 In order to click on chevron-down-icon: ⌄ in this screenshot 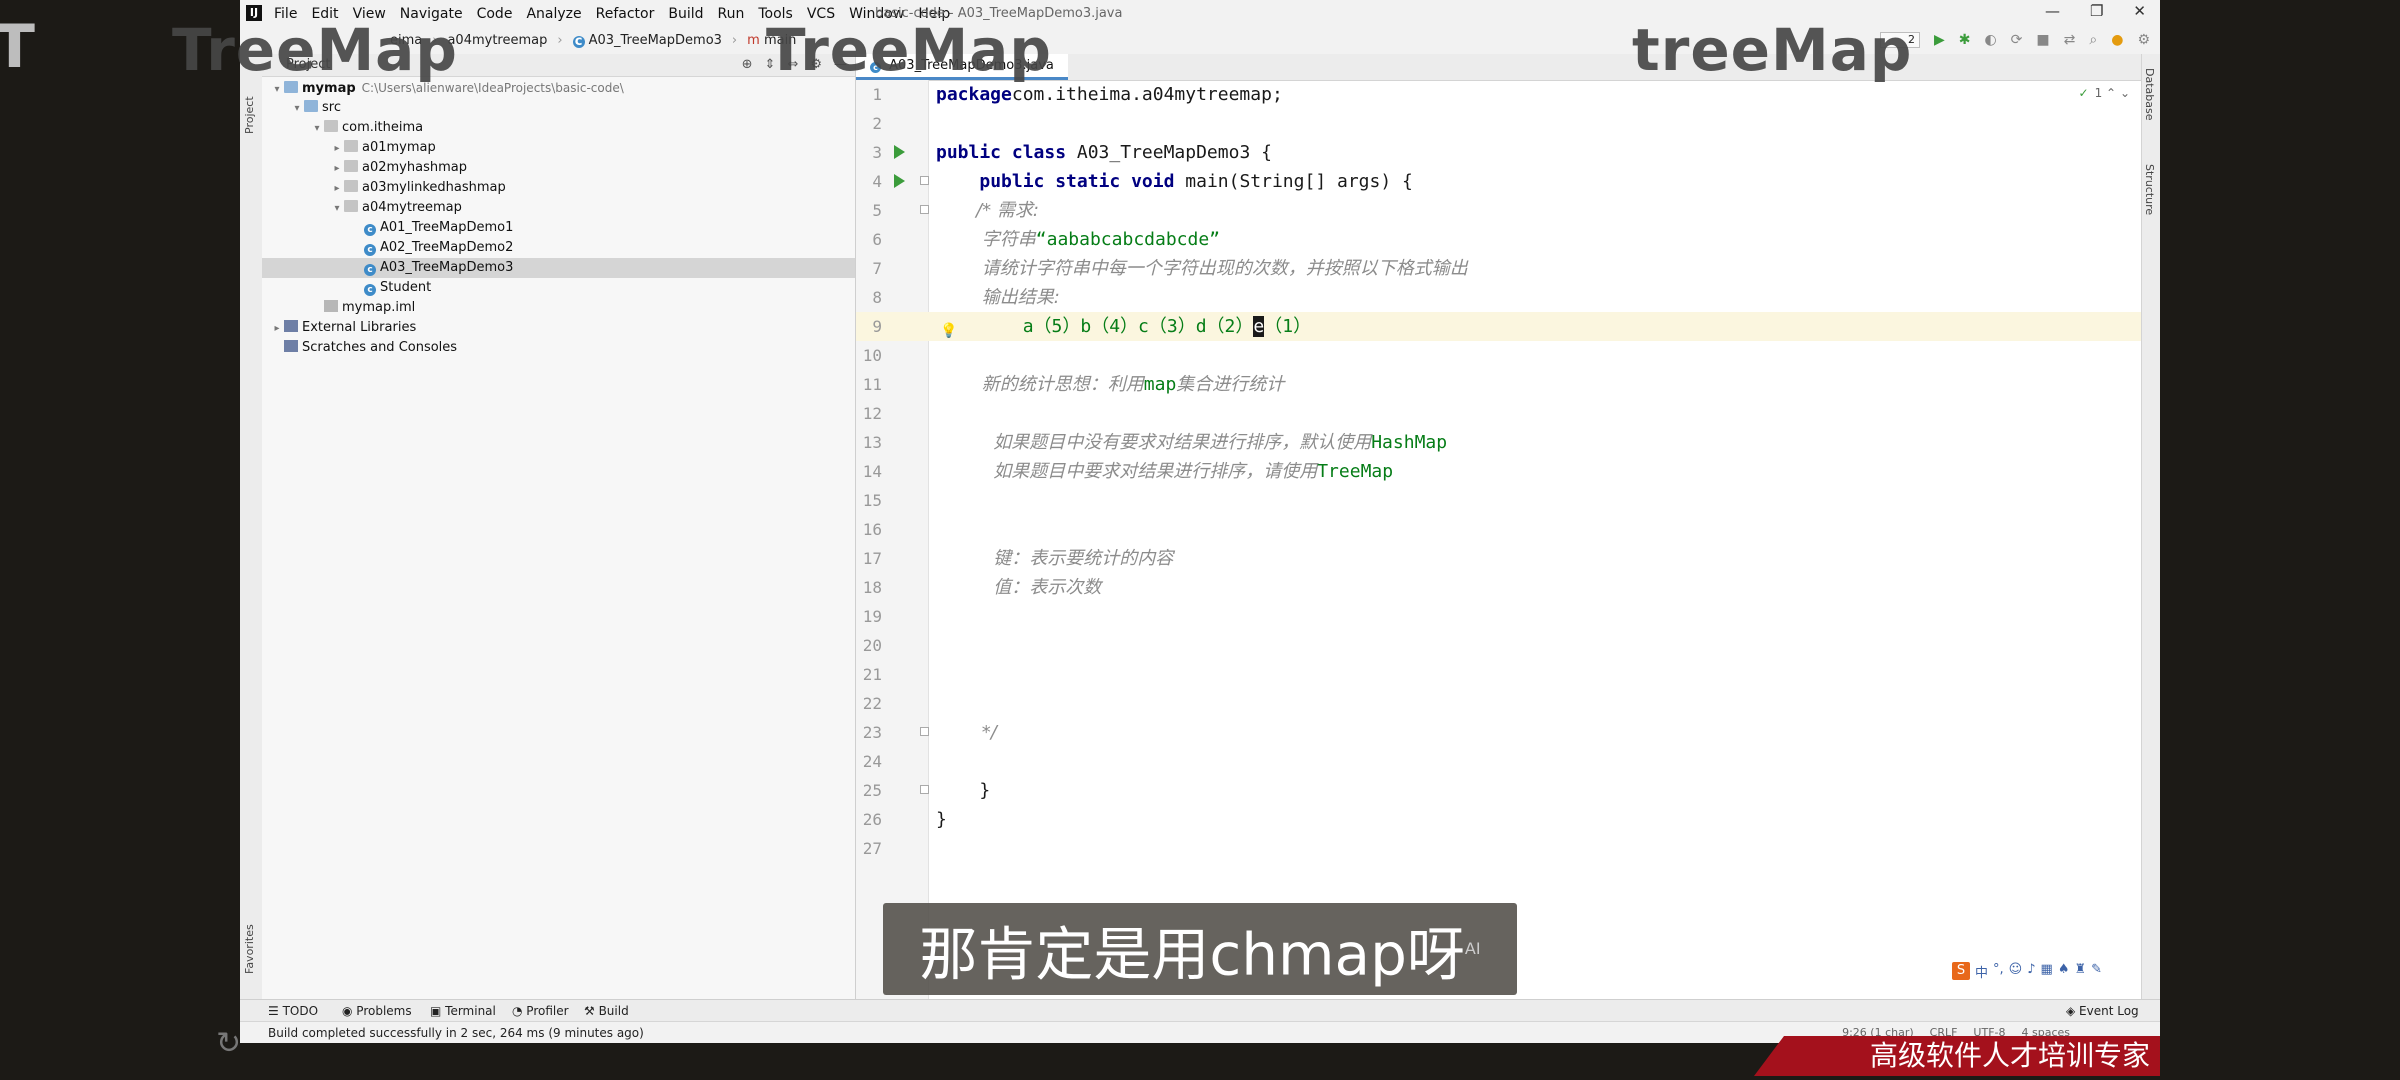, I will do `click(2125, 93)`.